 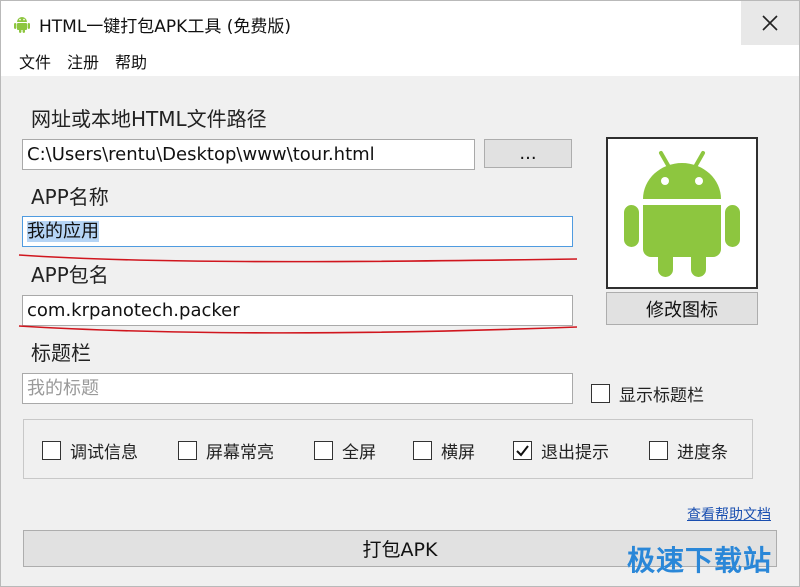 What do you see at coordinates (22, 25) in the screenshot?
I see `android-app-icon` at bounding box center [22, 25].